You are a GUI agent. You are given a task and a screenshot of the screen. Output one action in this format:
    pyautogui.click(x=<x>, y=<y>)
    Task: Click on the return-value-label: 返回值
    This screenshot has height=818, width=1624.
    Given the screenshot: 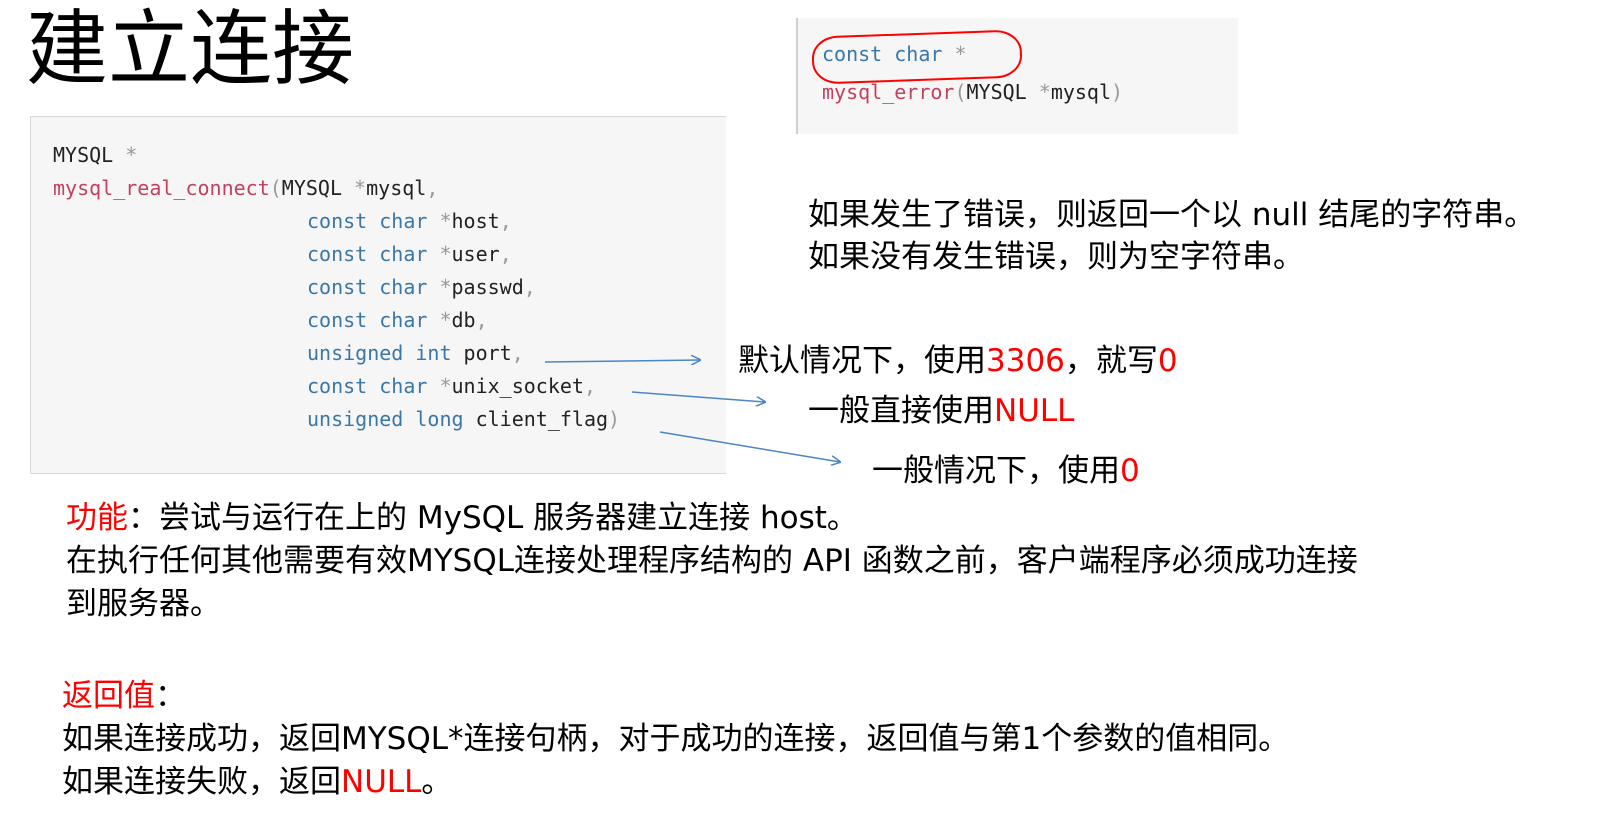 What is the action you would take?
    pyautogui.click(x=108, y=696)
    